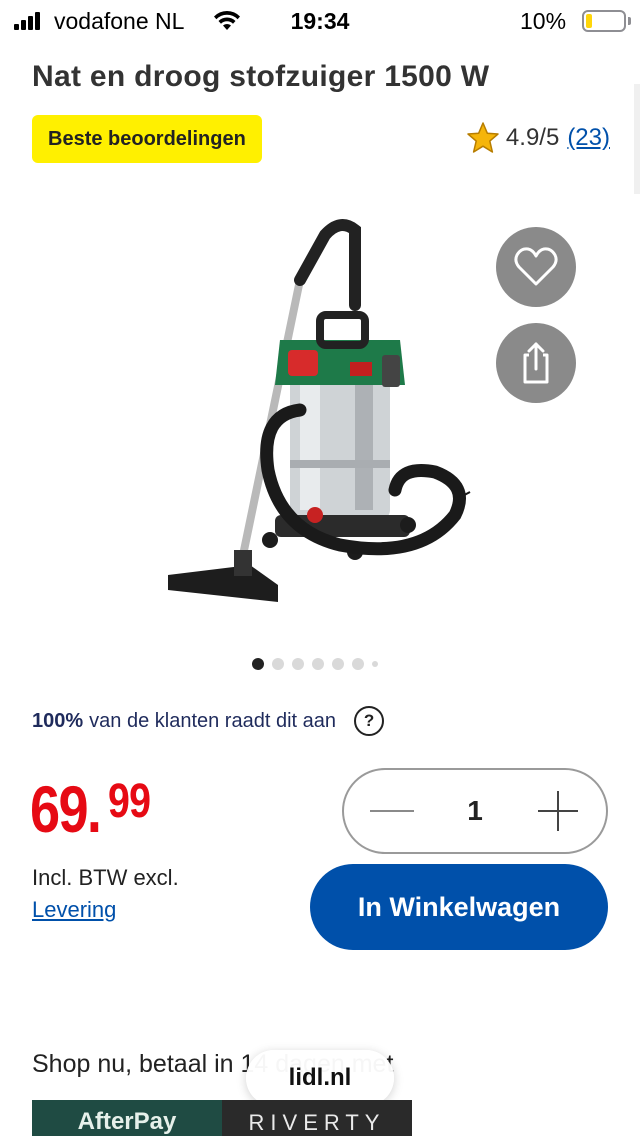 Image resolution: width=640 pixels, height=1136 pixels. I want to click on price-integer: 69., so click(66, 809).